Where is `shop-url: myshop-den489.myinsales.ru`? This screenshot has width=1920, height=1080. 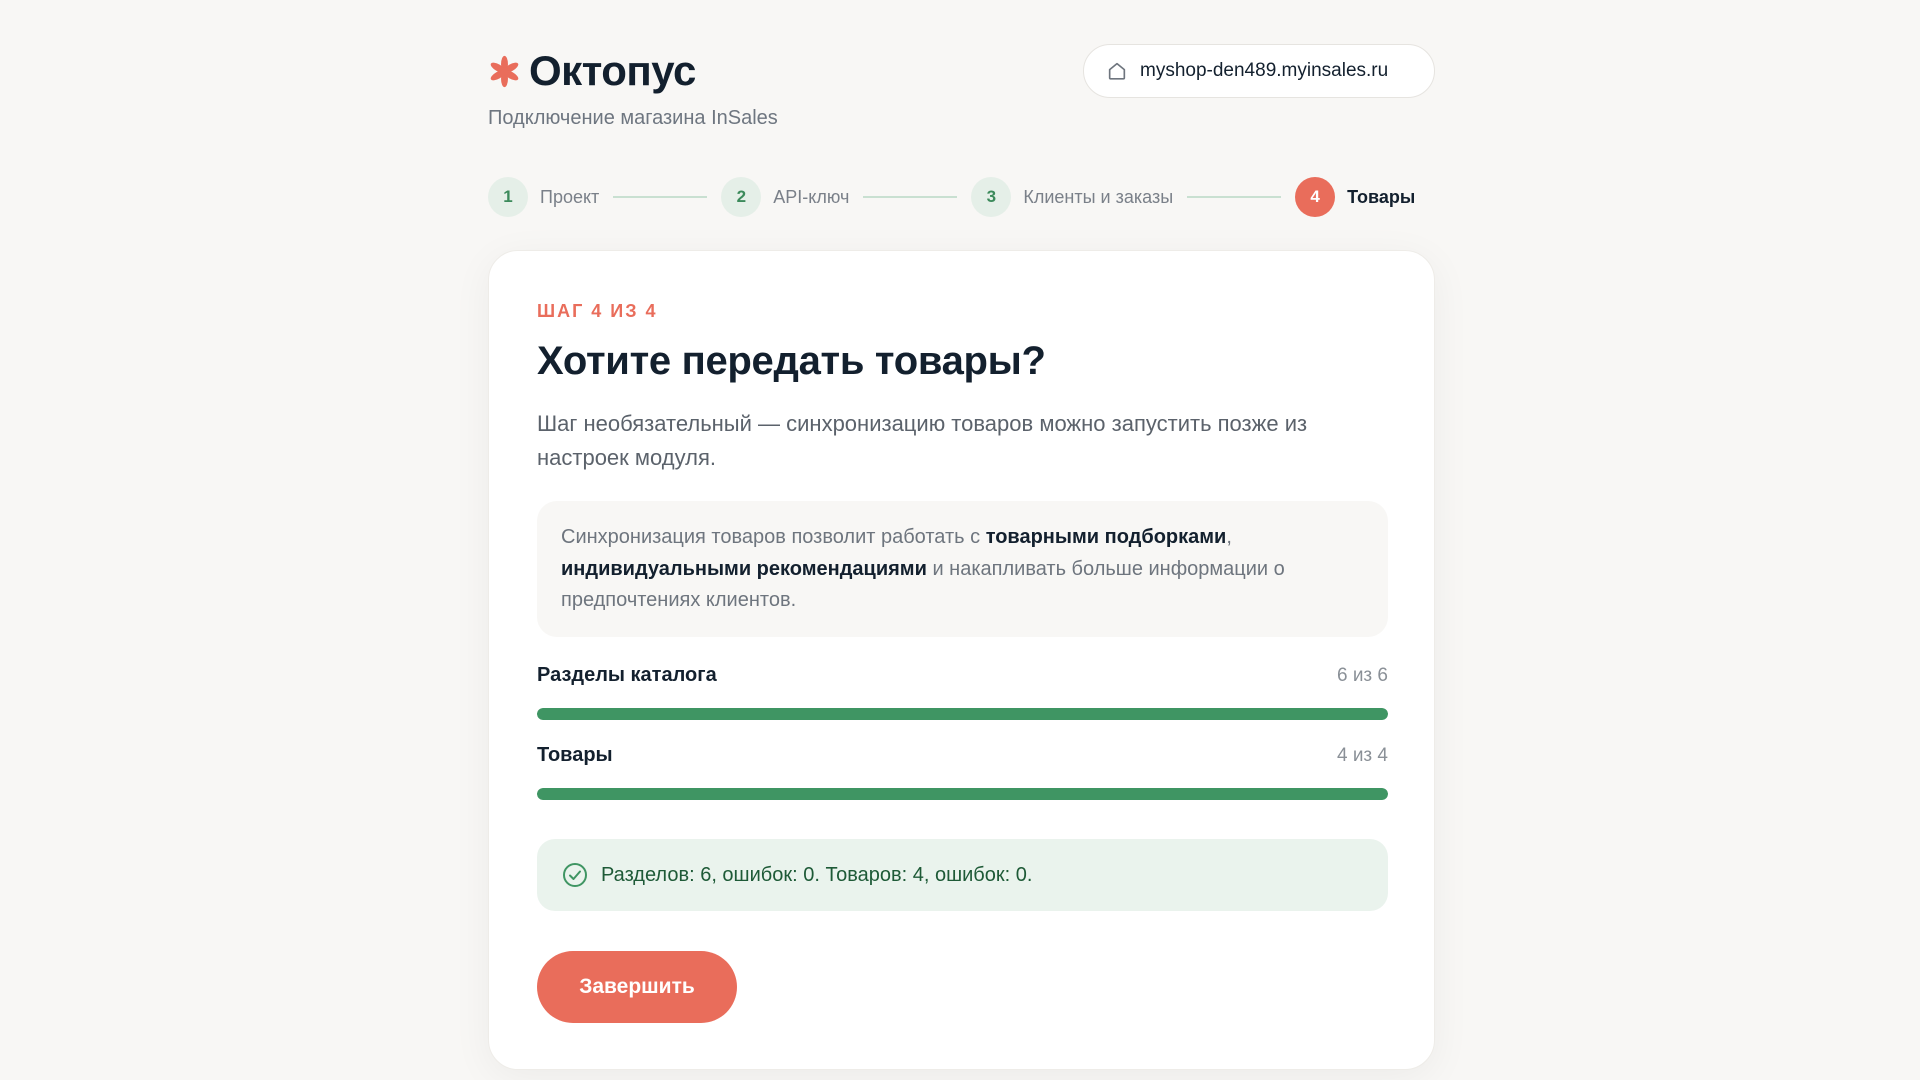
shop-url: myshop-den489.myinsales.ru is located at coordinates (1264, 70).